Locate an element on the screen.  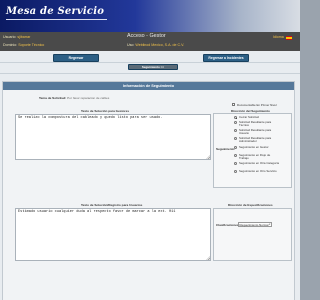
company-info: Uso: Weblinod Mexico, S.A. de C.V. is located at coordinates (155, 45).